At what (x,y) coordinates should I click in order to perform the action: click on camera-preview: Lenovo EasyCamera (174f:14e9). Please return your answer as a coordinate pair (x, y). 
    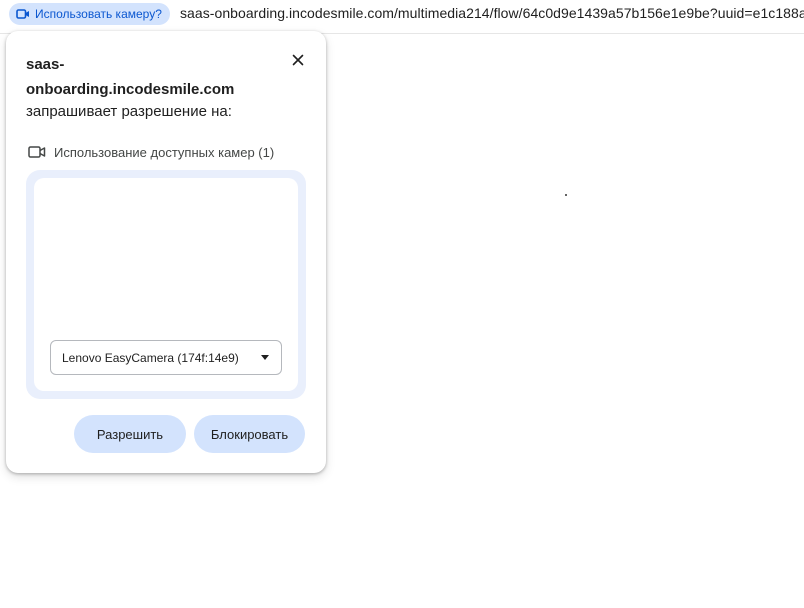
    Looking at the image, I should click on (166, 284).